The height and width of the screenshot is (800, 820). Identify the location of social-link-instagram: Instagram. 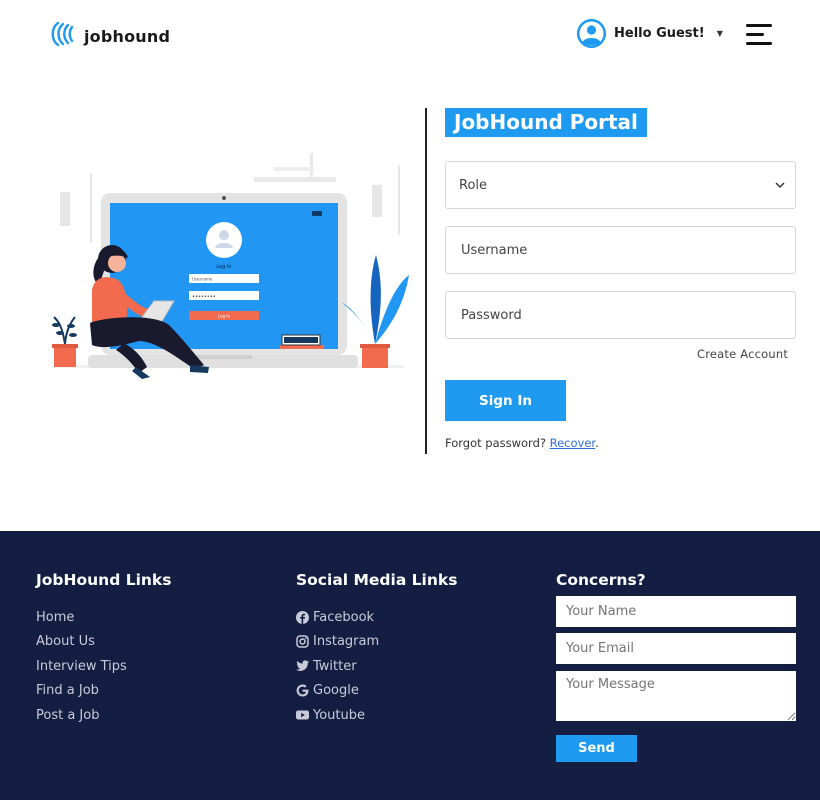
(337, 642).